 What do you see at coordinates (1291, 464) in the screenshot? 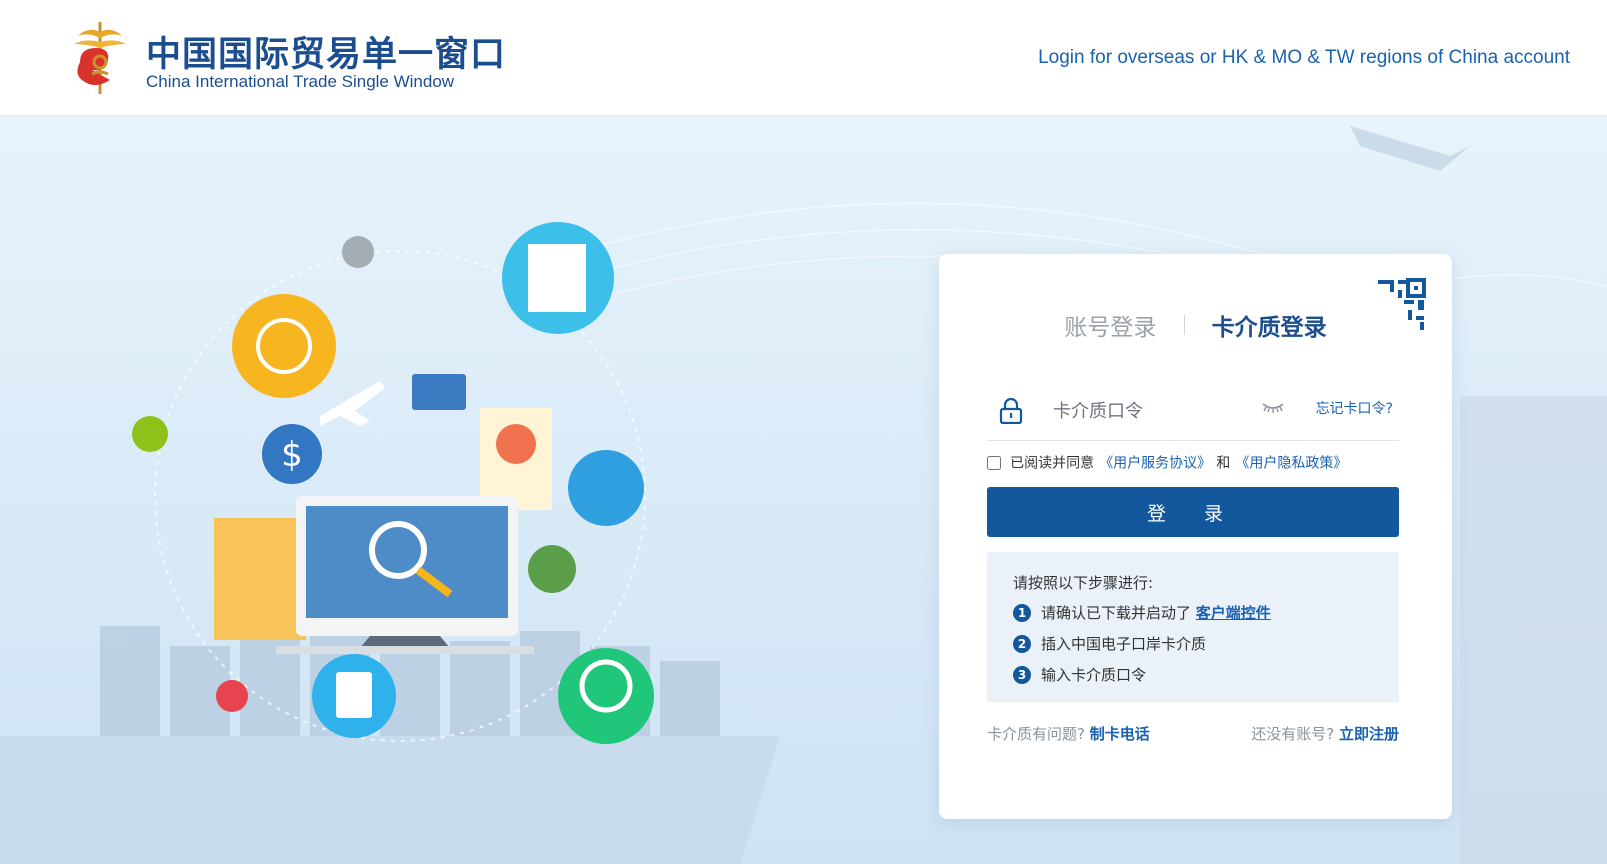
I see `privacy-policy-link: 《用户隐私政策》` at bounding box center [1291, 464].